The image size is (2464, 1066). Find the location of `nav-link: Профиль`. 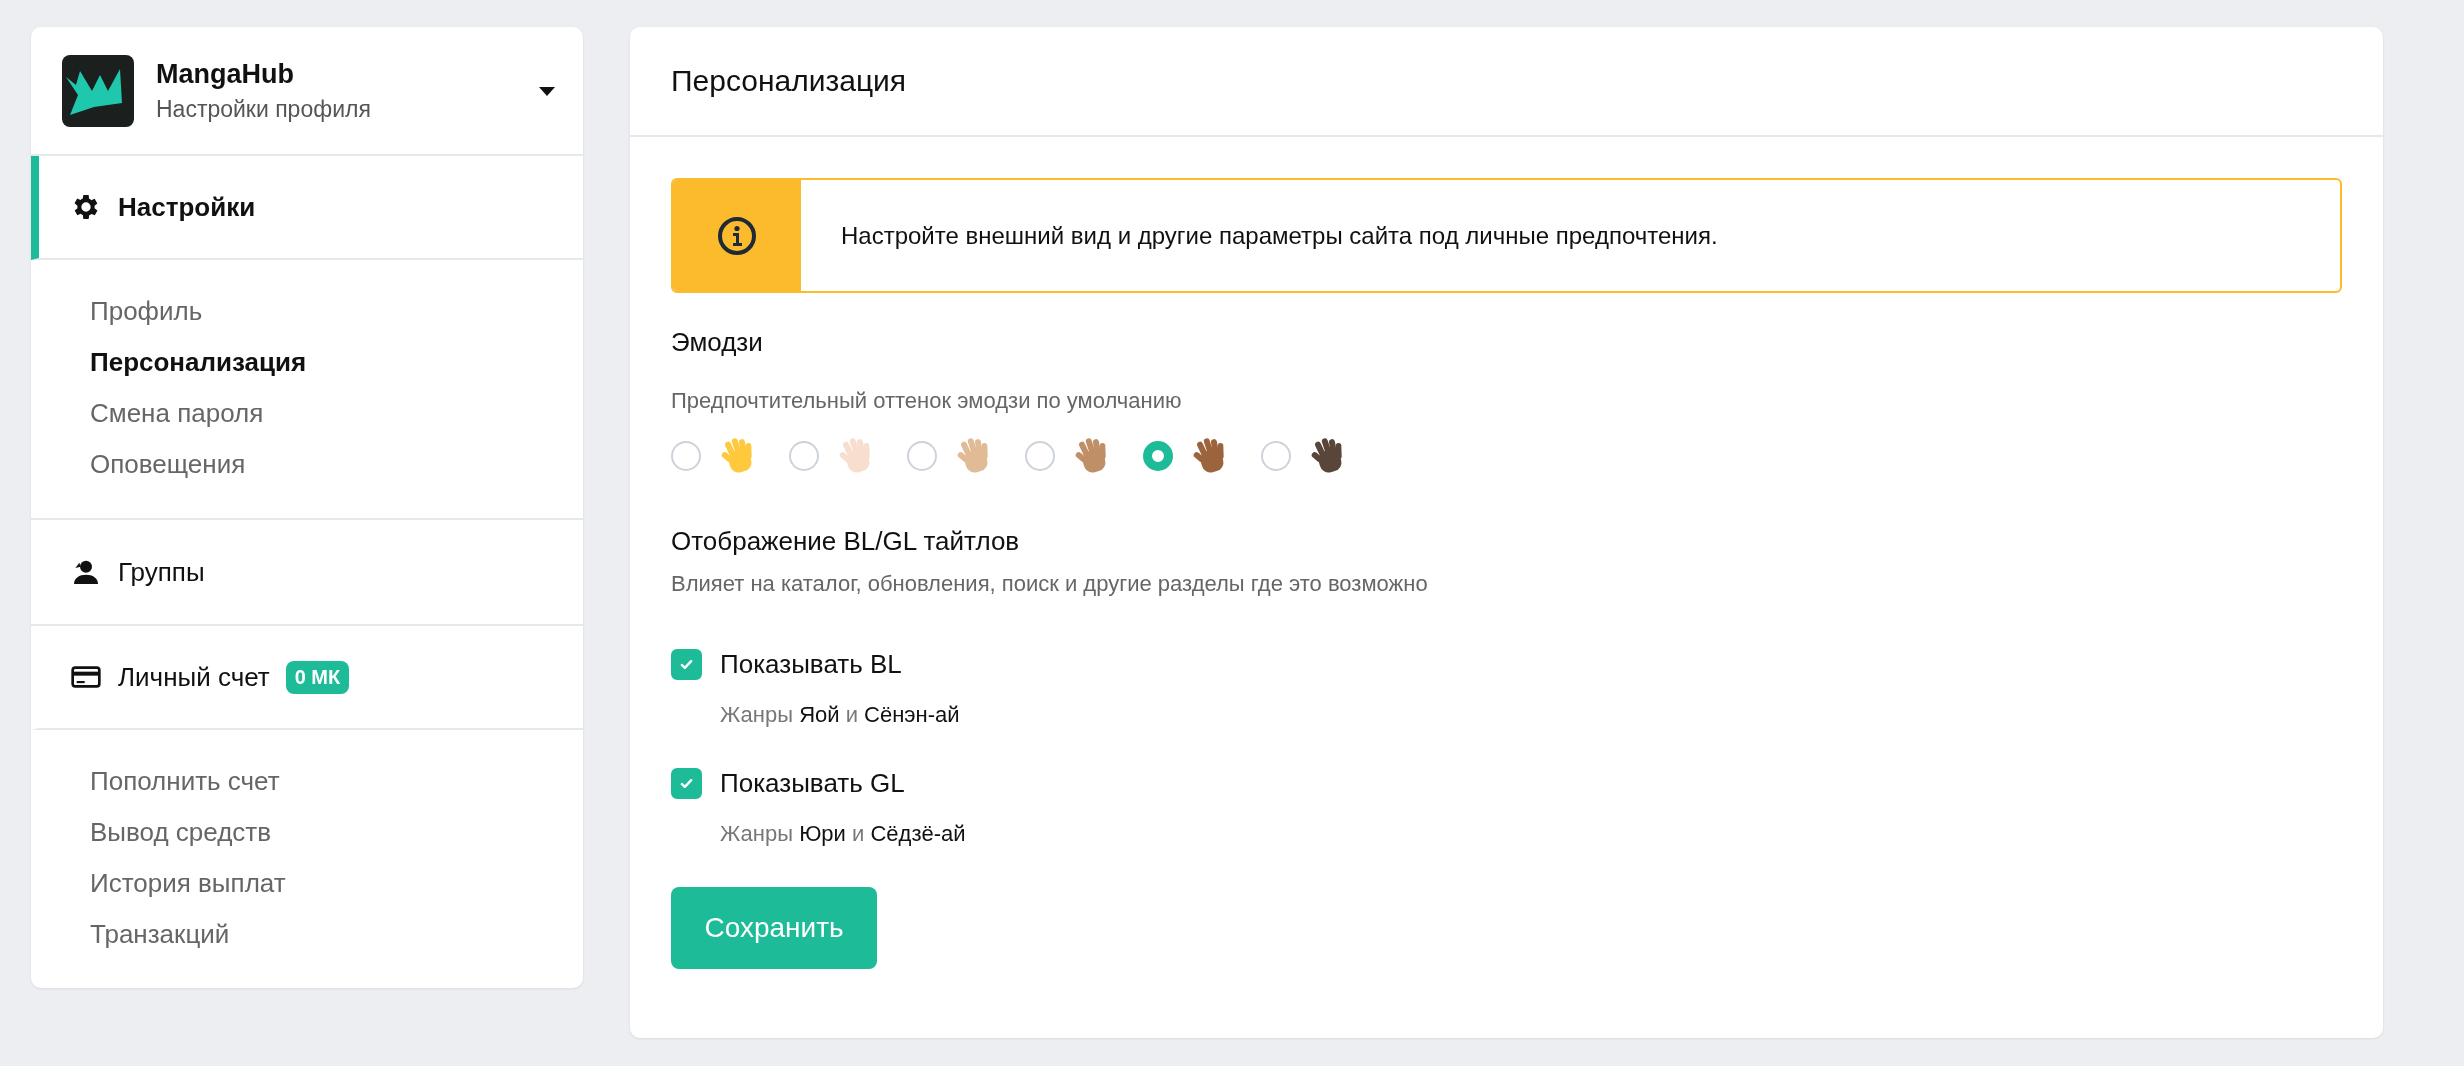

nav-link: Профиль is located at coordinates (146, 311).